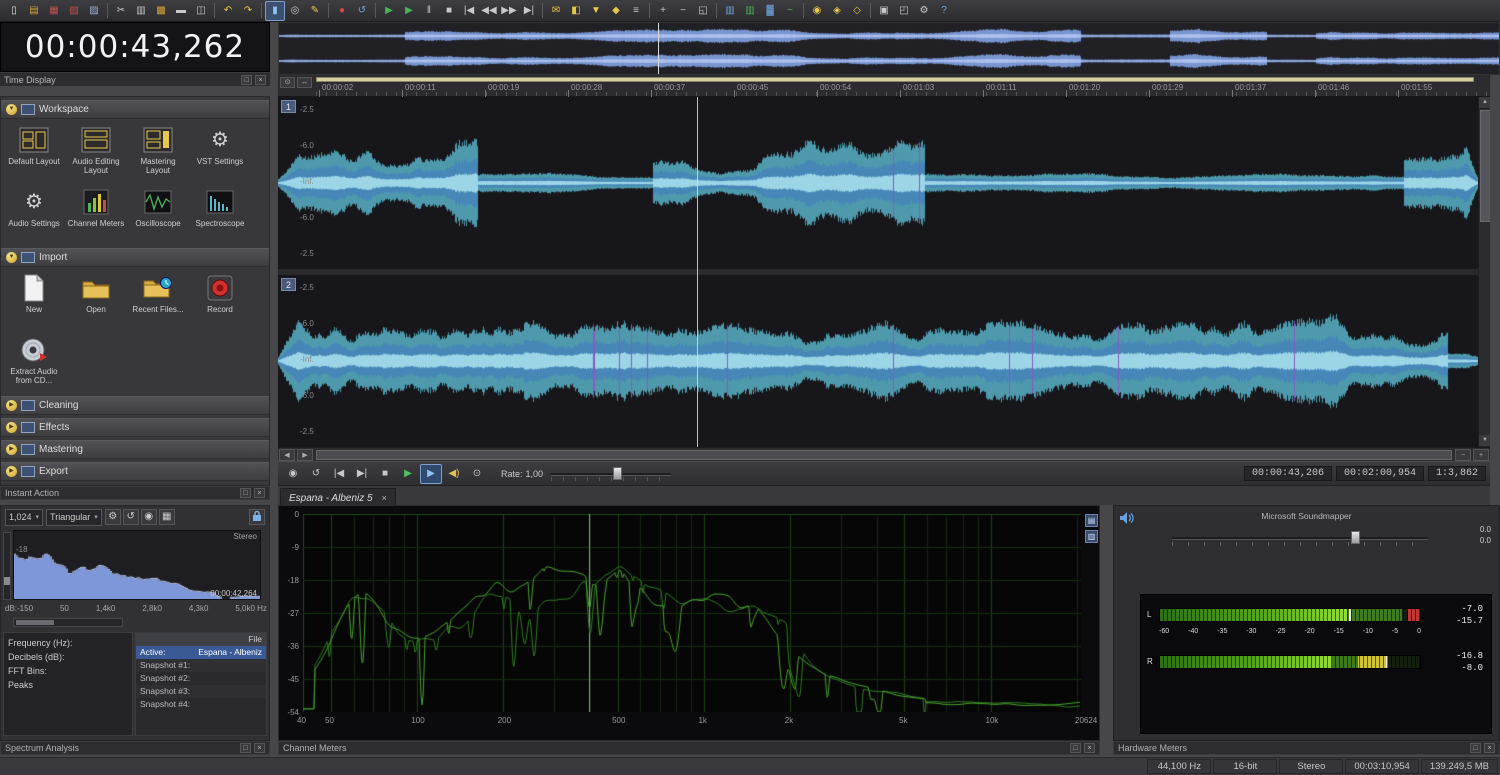  Describe the element at coordinates (1300, 538) in the screenshot. I see `output-gain-fader` at that location.